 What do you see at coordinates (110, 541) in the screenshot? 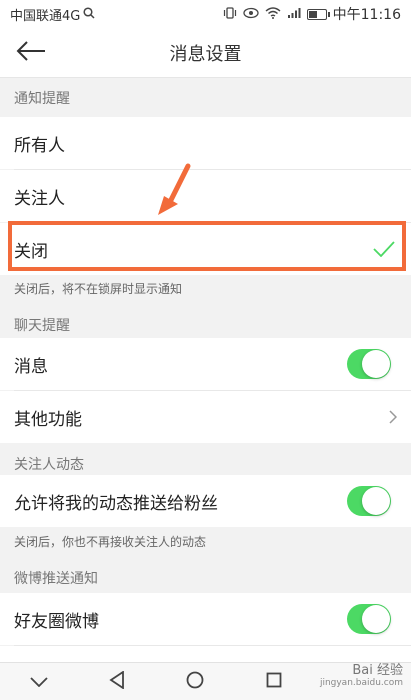
I see `followed-note: 关闭后，你也不再接收关注人的动态` at bounding box center [110, 541].